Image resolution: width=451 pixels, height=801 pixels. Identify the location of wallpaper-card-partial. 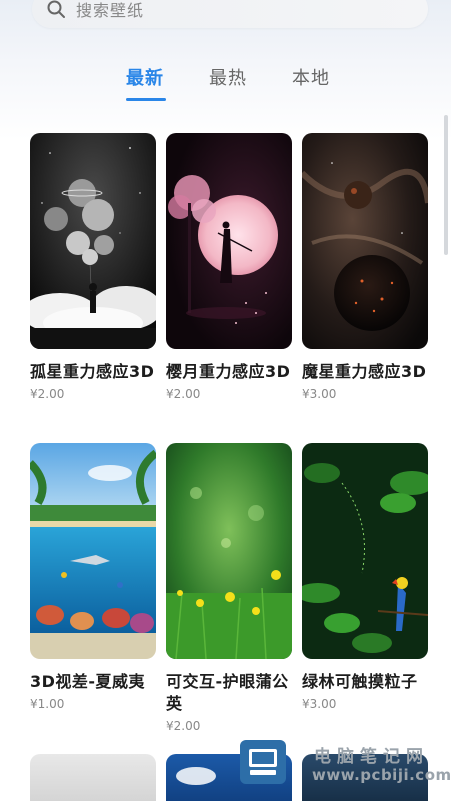
(93, 777).